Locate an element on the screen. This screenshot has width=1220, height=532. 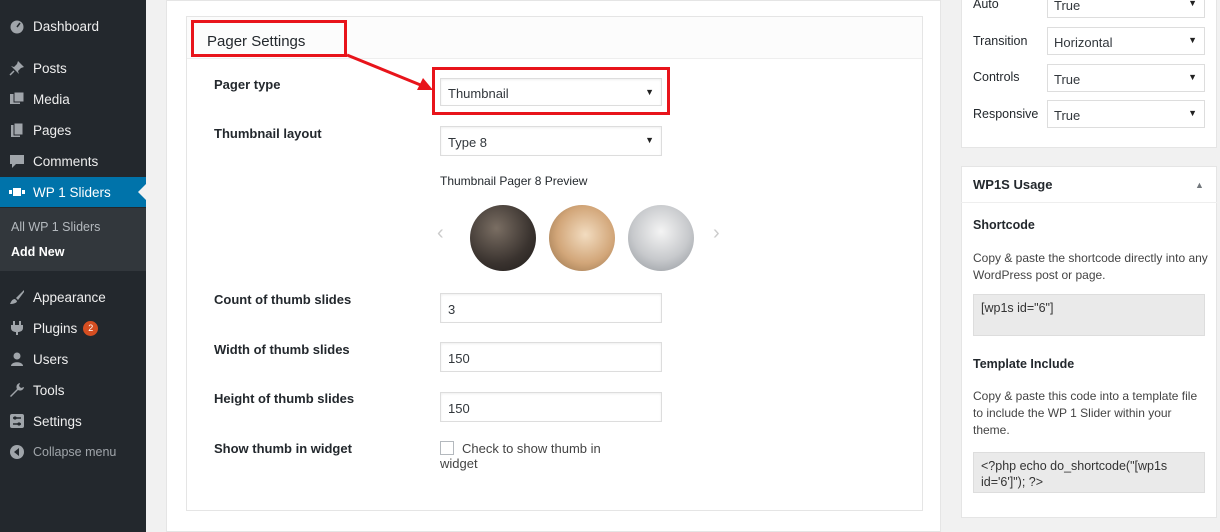
menu-item-dashboard: Dashboard is located at coordinates (73, 26).